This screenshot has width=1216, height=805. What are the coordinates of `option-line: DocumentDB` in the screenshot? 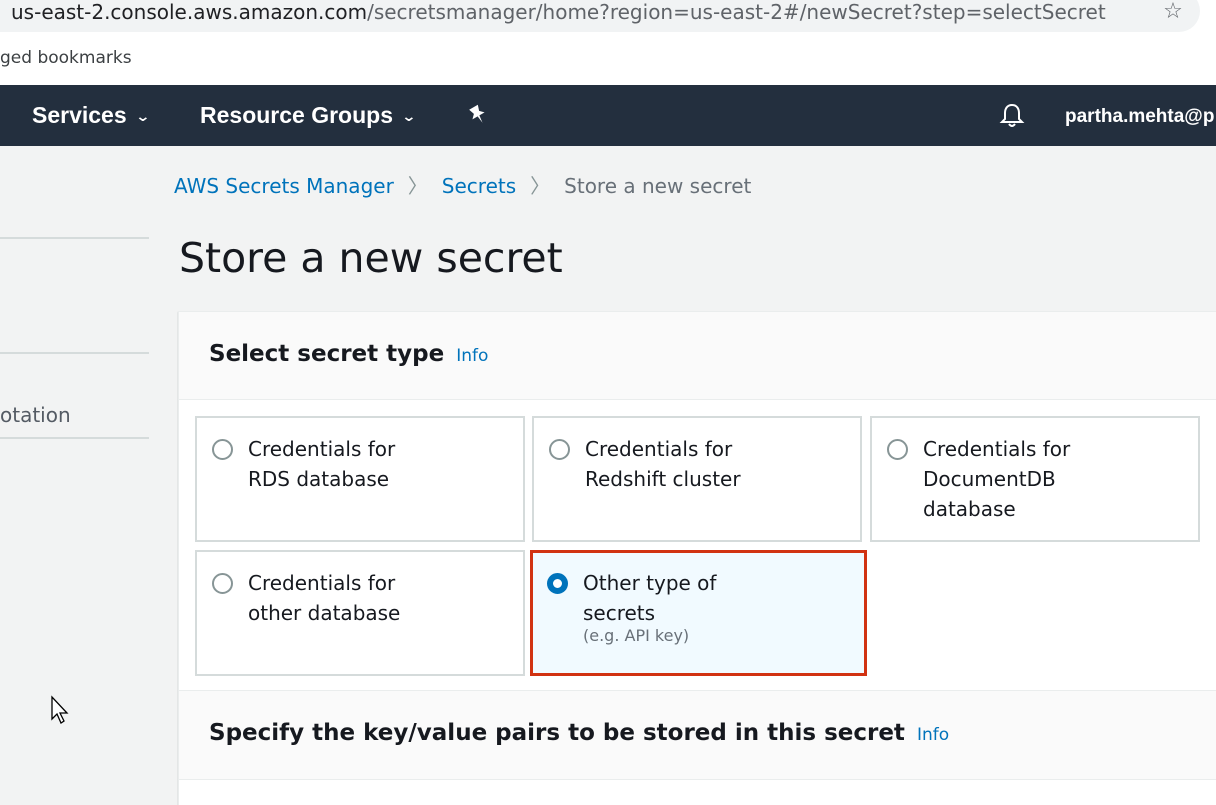 It's located at (989, 479).